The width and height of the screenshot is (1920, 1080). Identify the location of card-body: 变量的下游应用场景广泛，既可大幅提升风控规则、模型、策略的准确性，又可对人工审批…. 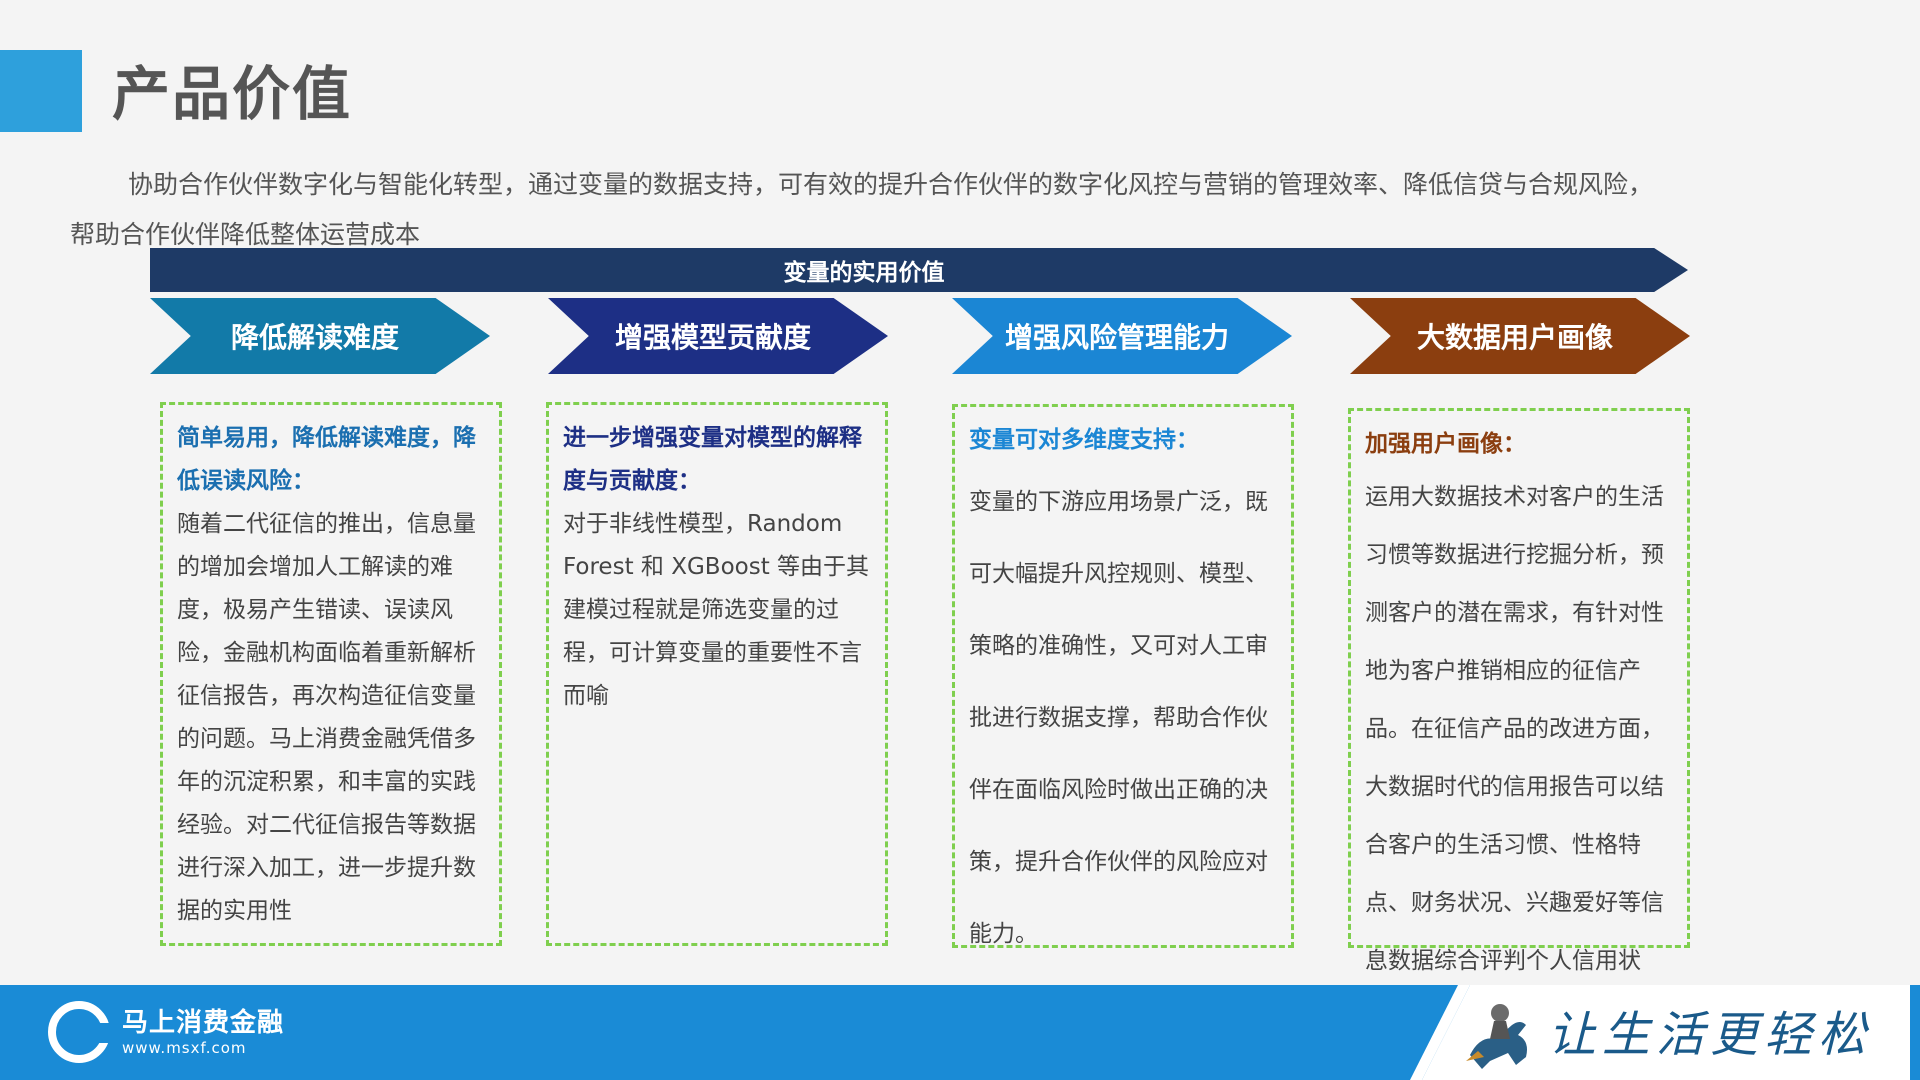
(1118, 718).